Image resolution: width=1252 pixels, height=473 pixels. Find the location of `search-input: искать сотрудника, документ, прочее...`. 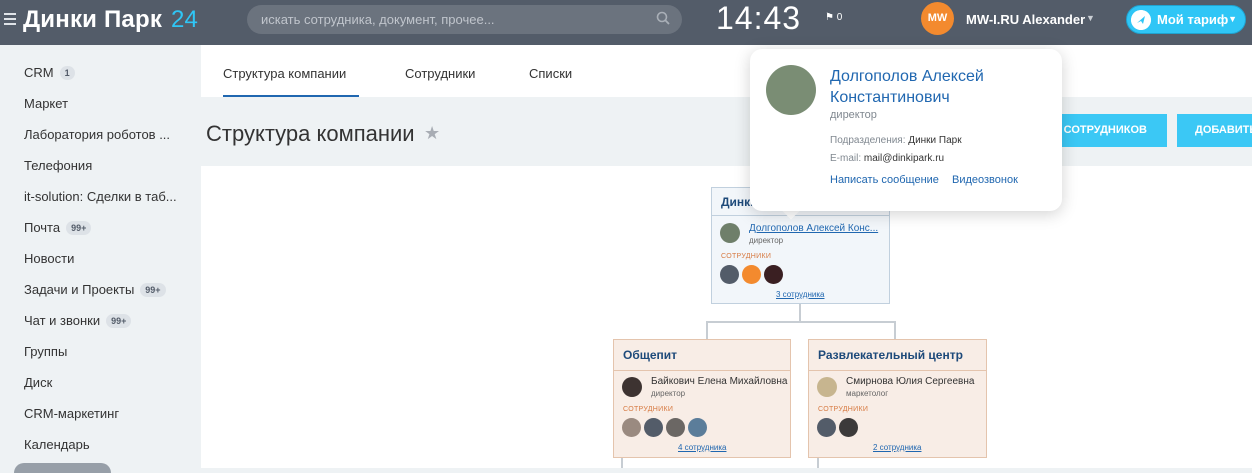

search-input: искать сотрудника, документ, прочее... is located at coordinates (464, 19).